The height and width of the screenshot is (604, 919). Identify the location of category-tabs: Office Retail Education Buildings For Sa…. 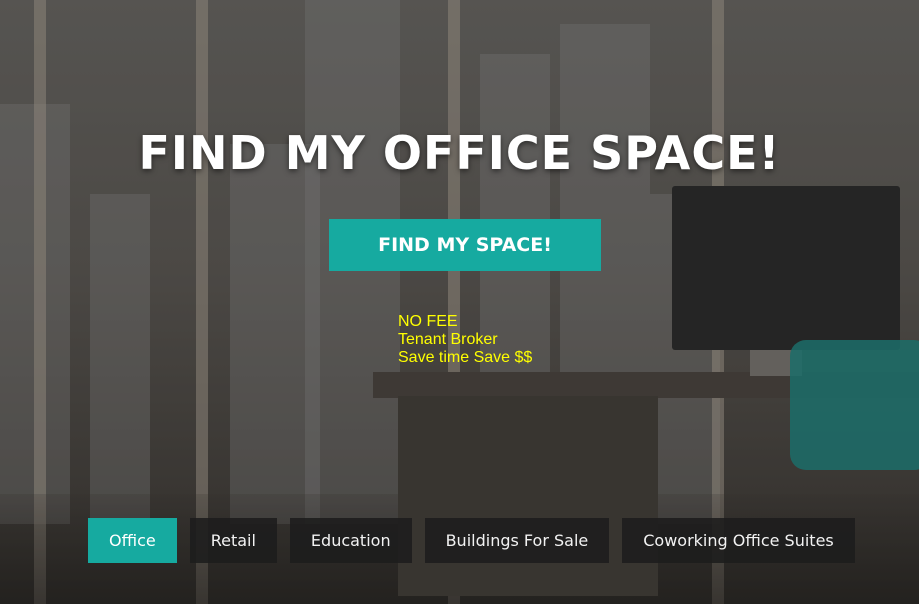
(471, 540).